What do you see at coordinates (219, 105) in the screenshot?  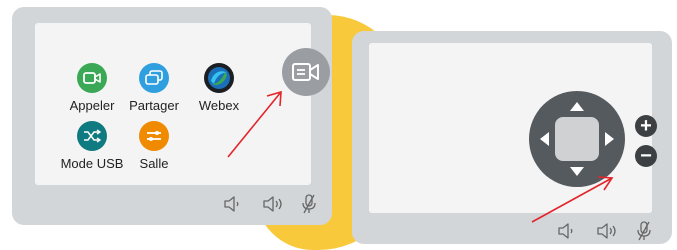 I see `app-label: Webex` at bounding box center [219, 105].